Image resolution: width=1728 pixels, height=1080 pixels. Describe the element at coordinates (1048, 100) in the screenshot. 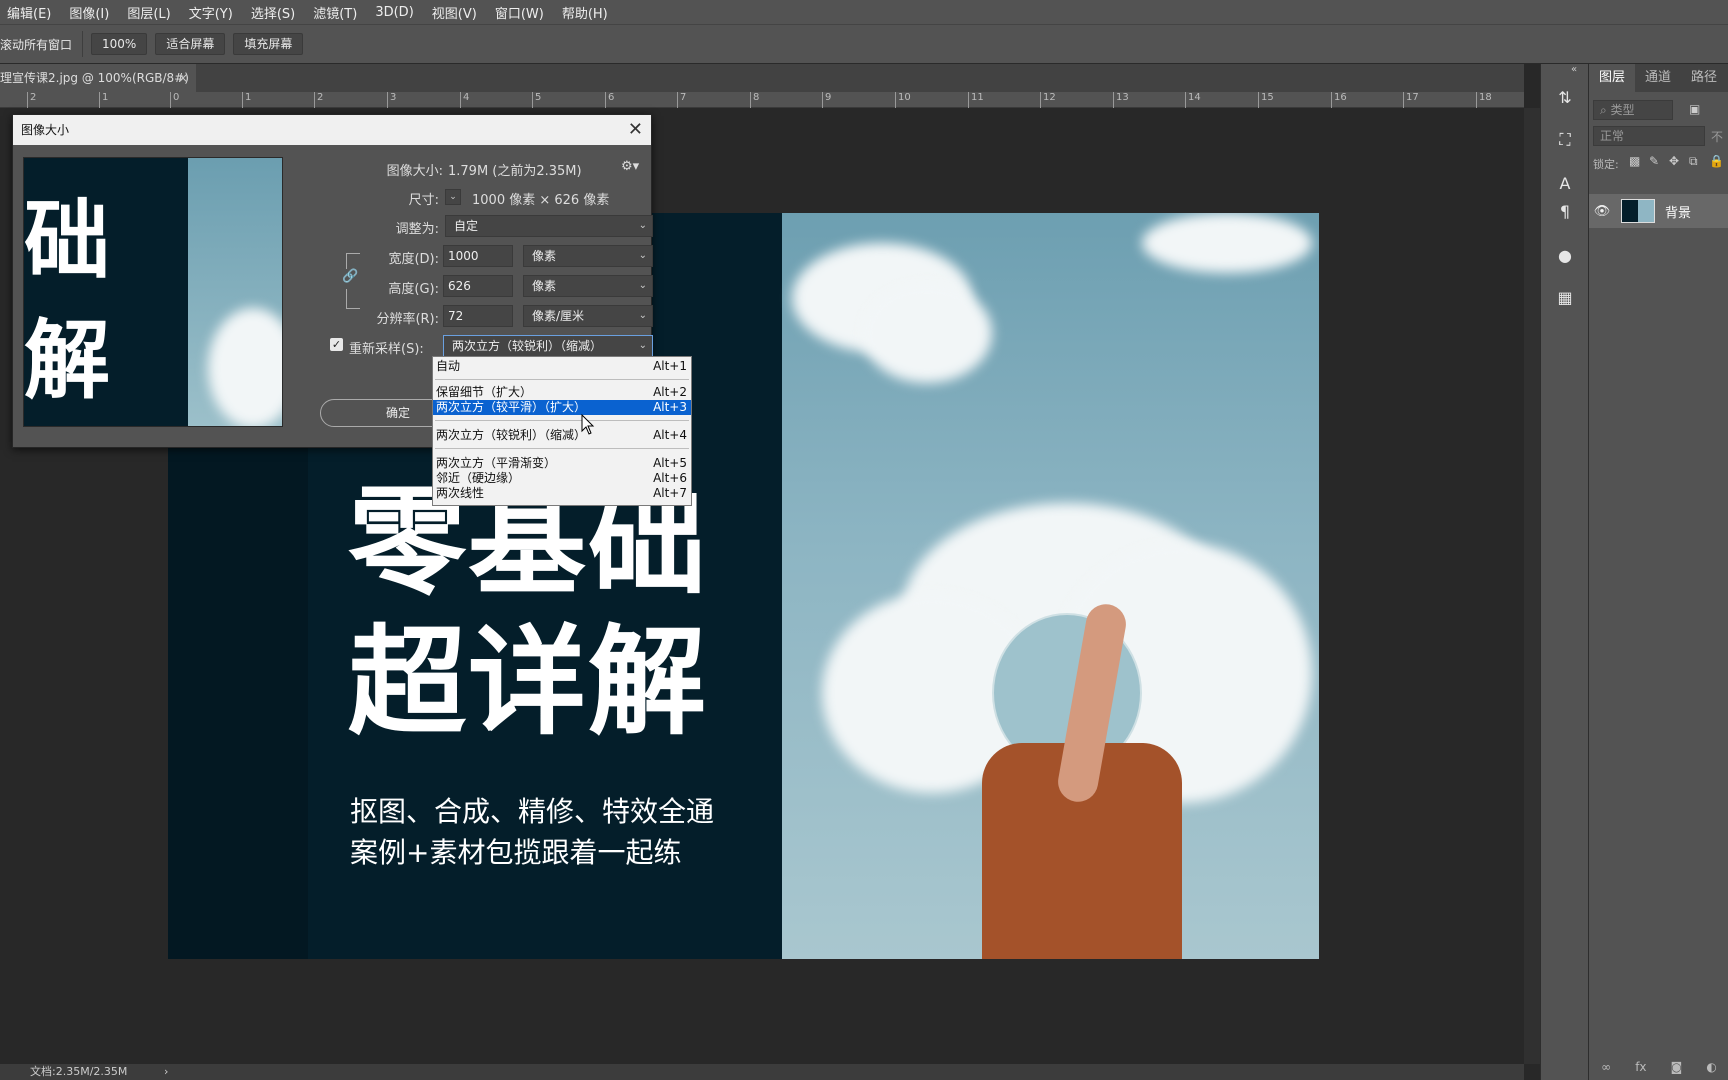

I see `ruler-tick: 12` at that location.